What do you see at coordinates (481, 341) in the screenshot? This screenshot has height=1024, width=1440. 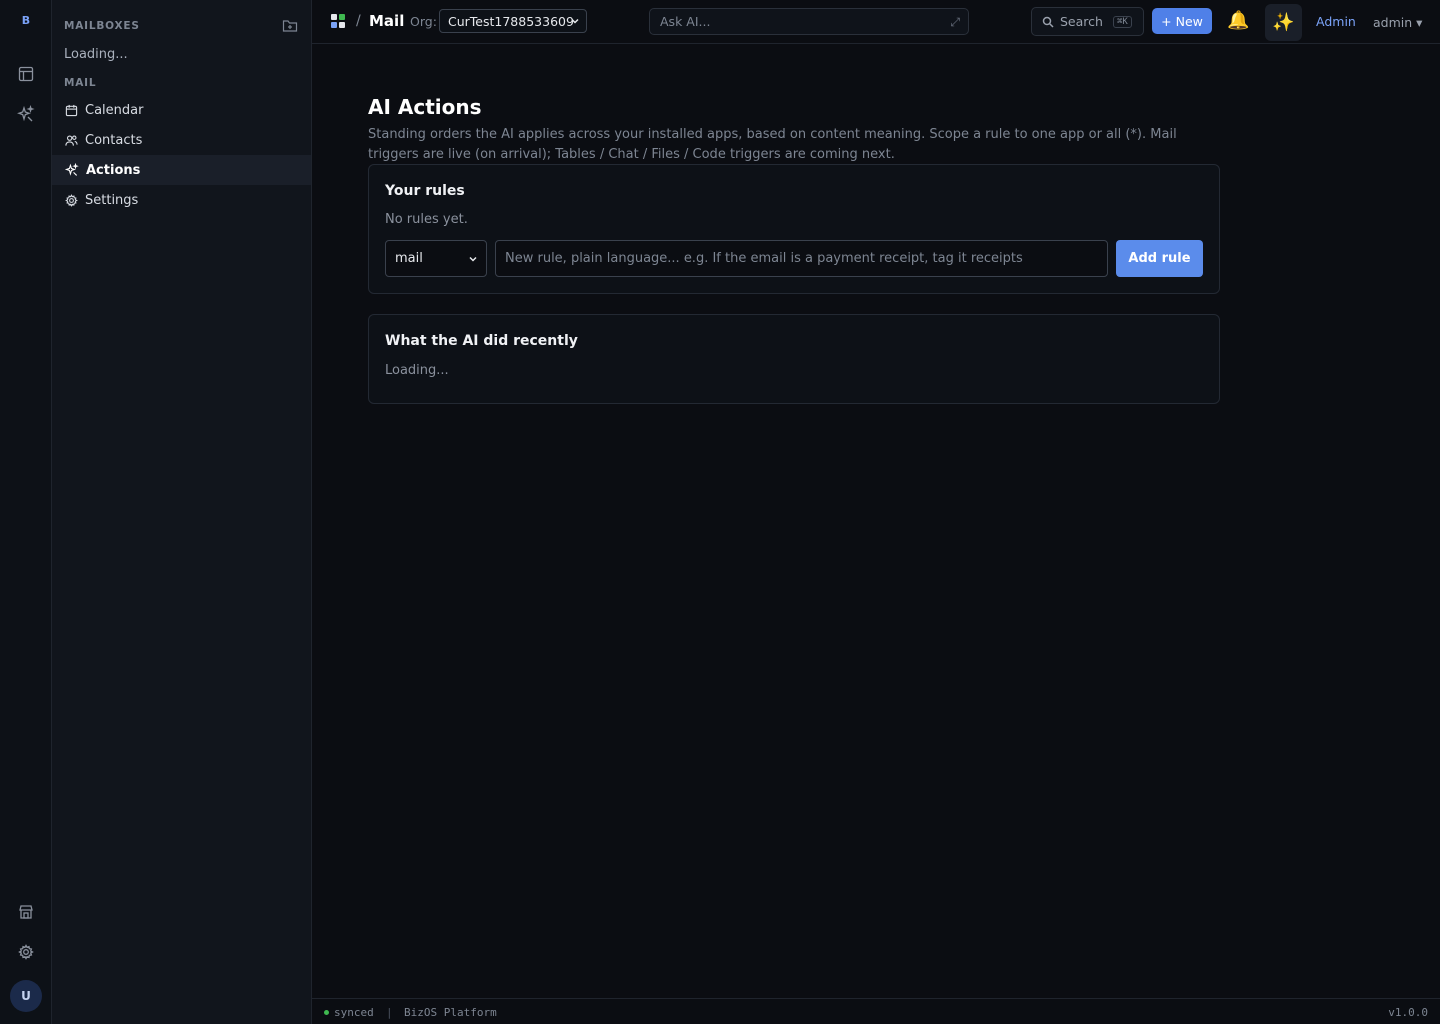 I see `recent-activity-title: What the AI did recently` at bounding box center [481, 341].